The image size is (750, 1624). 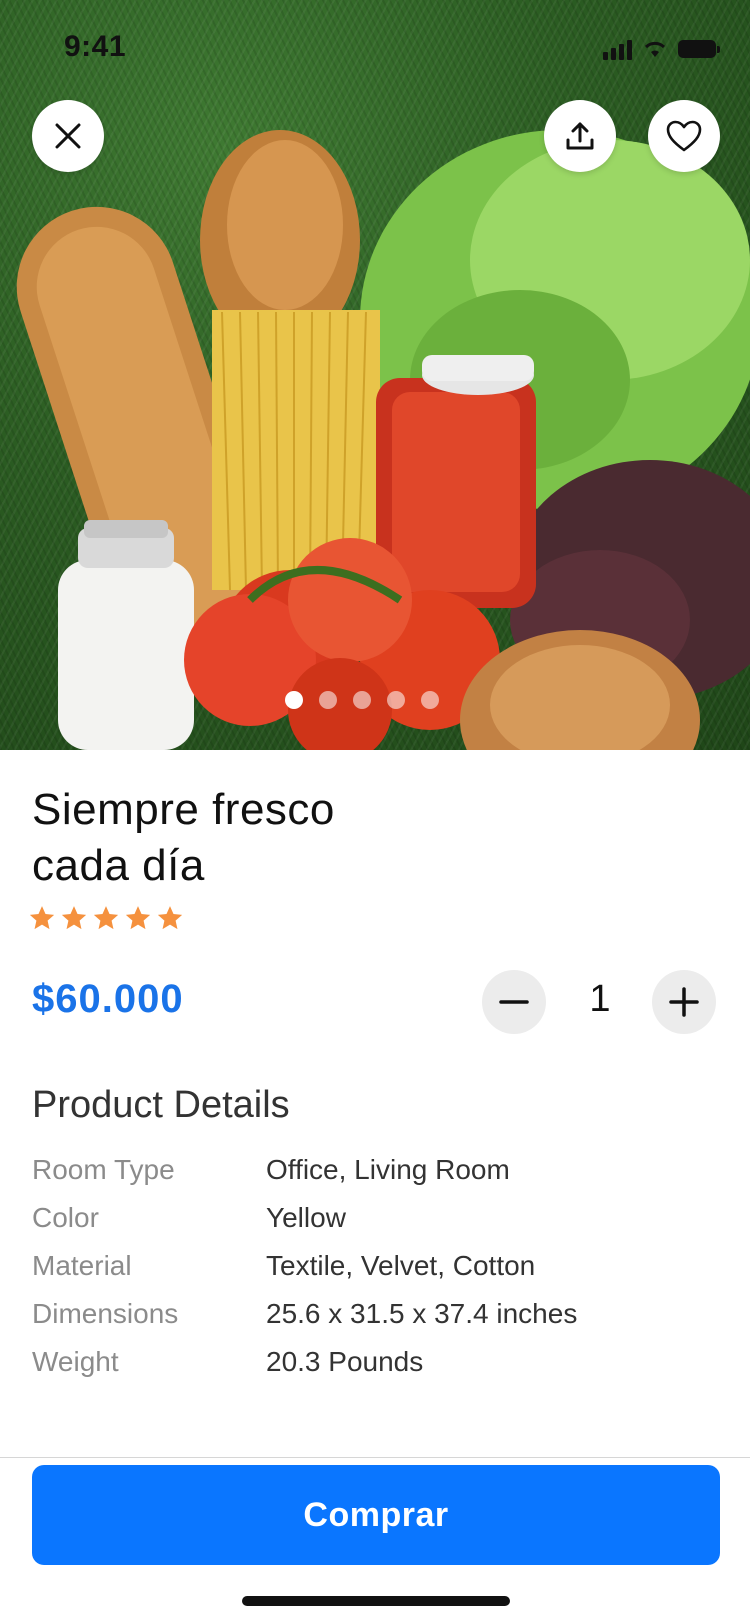 What do you see at coordinates (376, 1515) in the screenshot?
I see `buy-button: Comprar` at bounding box center [376, 1515].